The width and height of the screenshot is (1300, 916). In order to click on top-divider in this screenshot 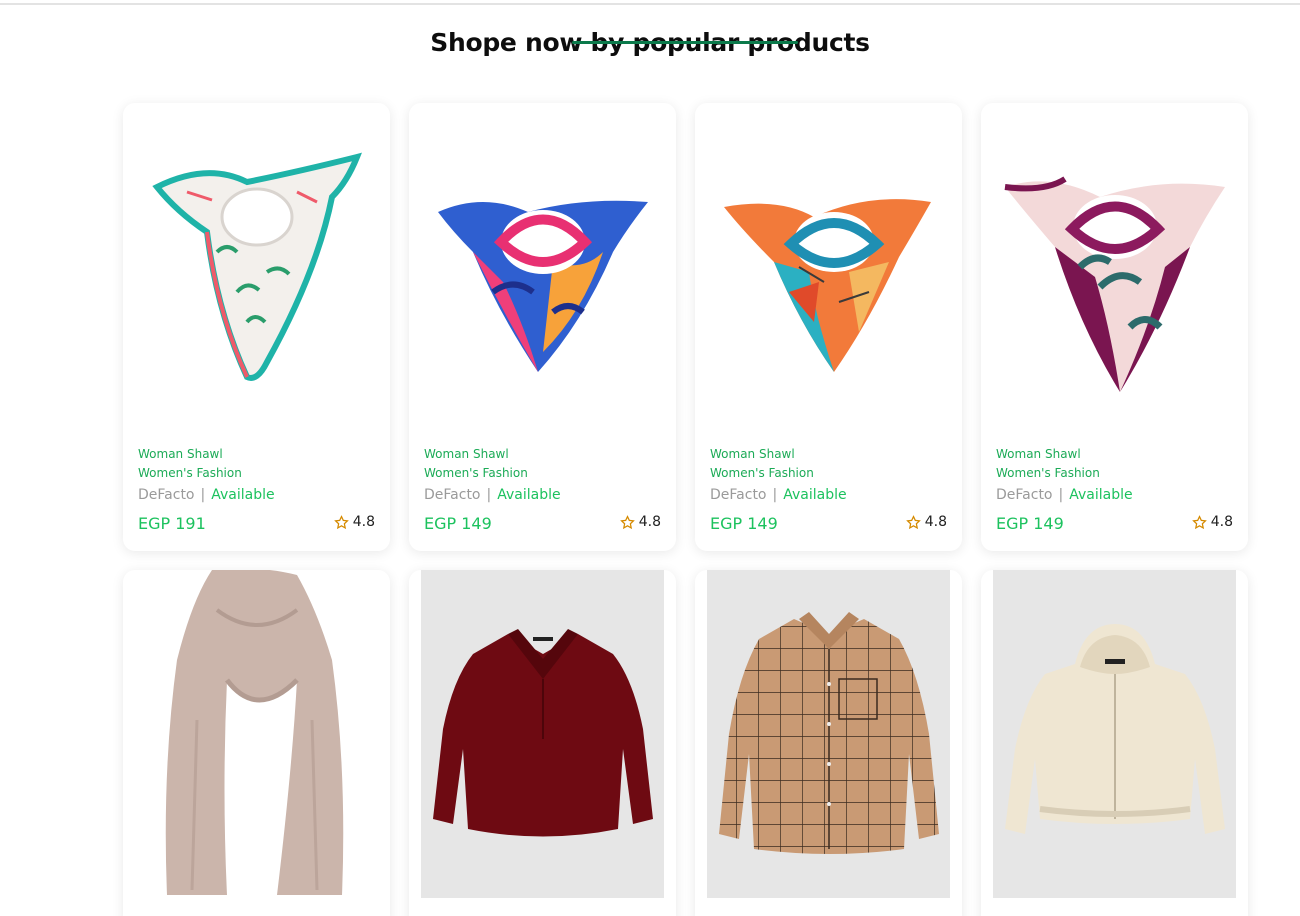, I will do `click(650, 4)`.